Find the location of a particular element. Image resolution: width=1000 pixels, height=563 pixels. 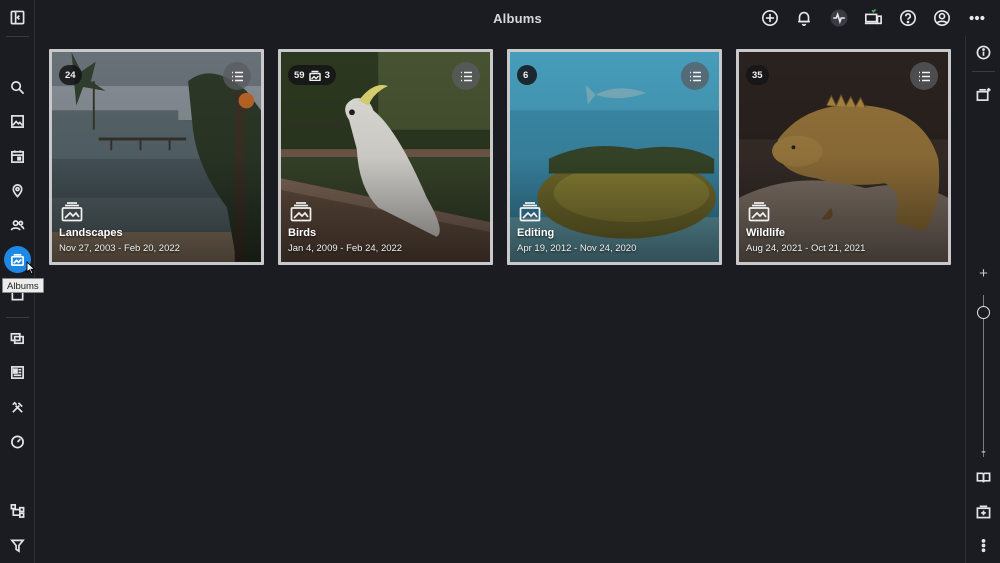

reader-button is located at coordinates (983, 477).